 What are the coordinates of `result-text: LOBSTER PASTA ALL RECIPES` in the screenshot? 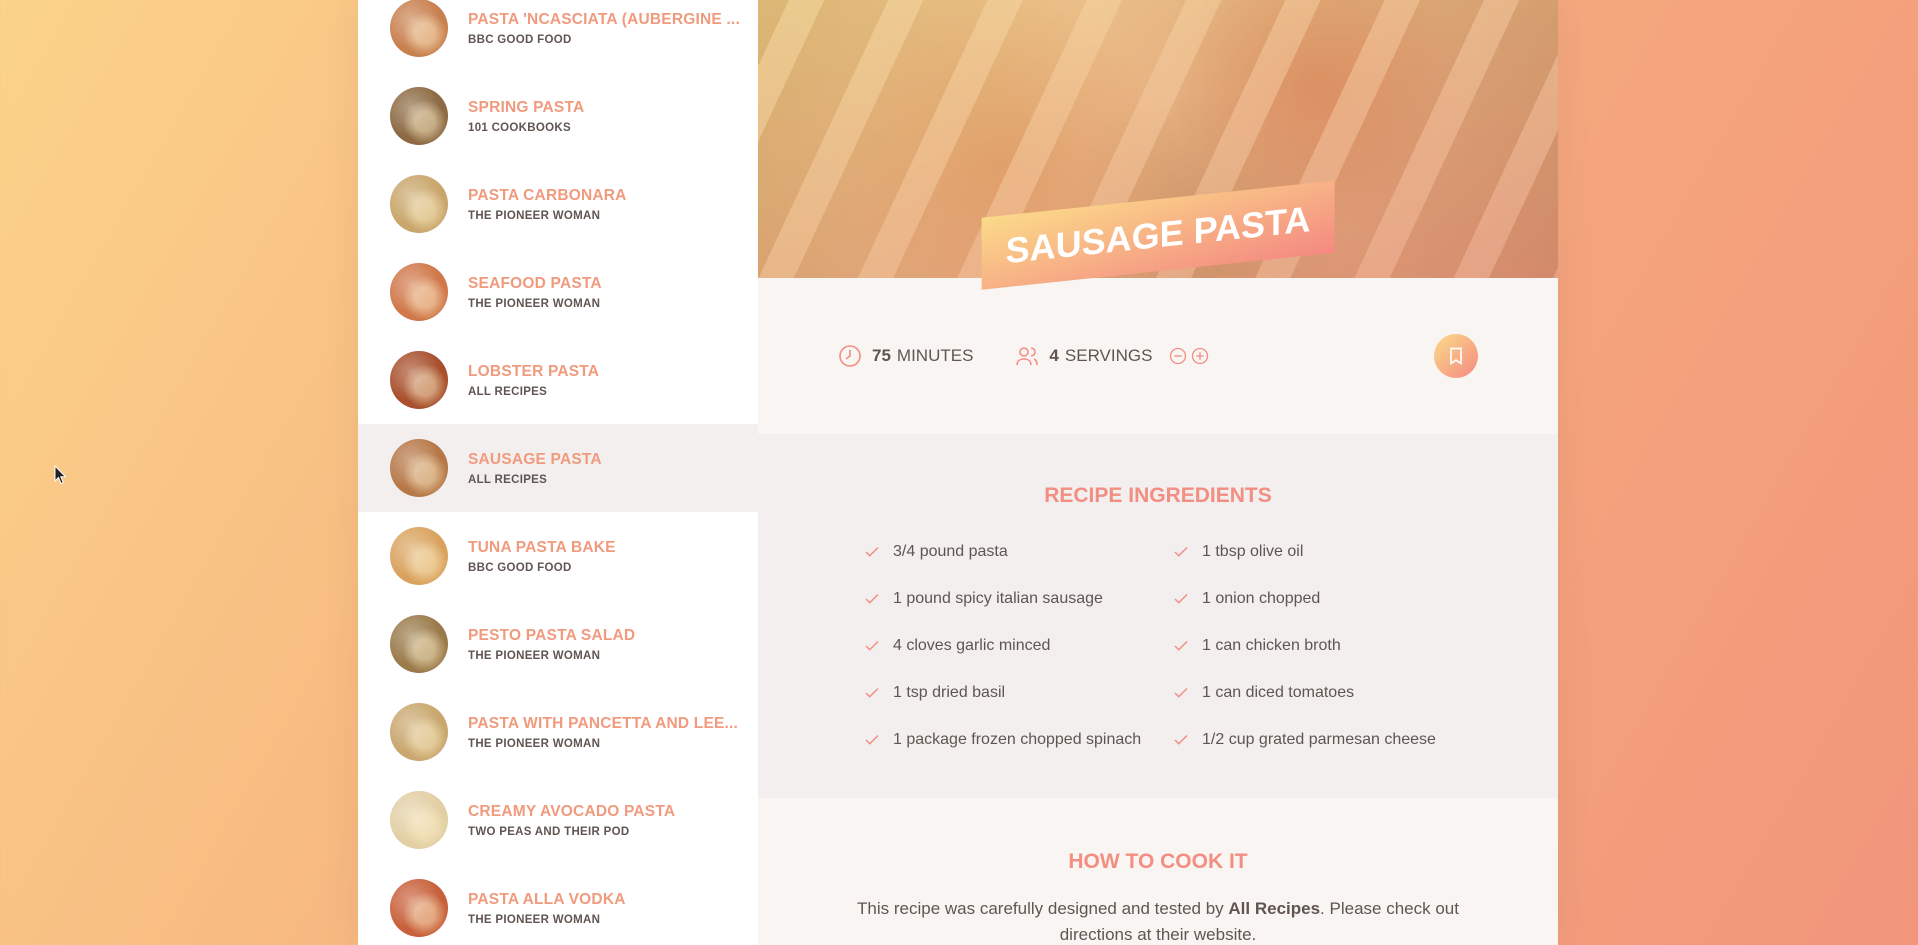 It's located at (533, 380).